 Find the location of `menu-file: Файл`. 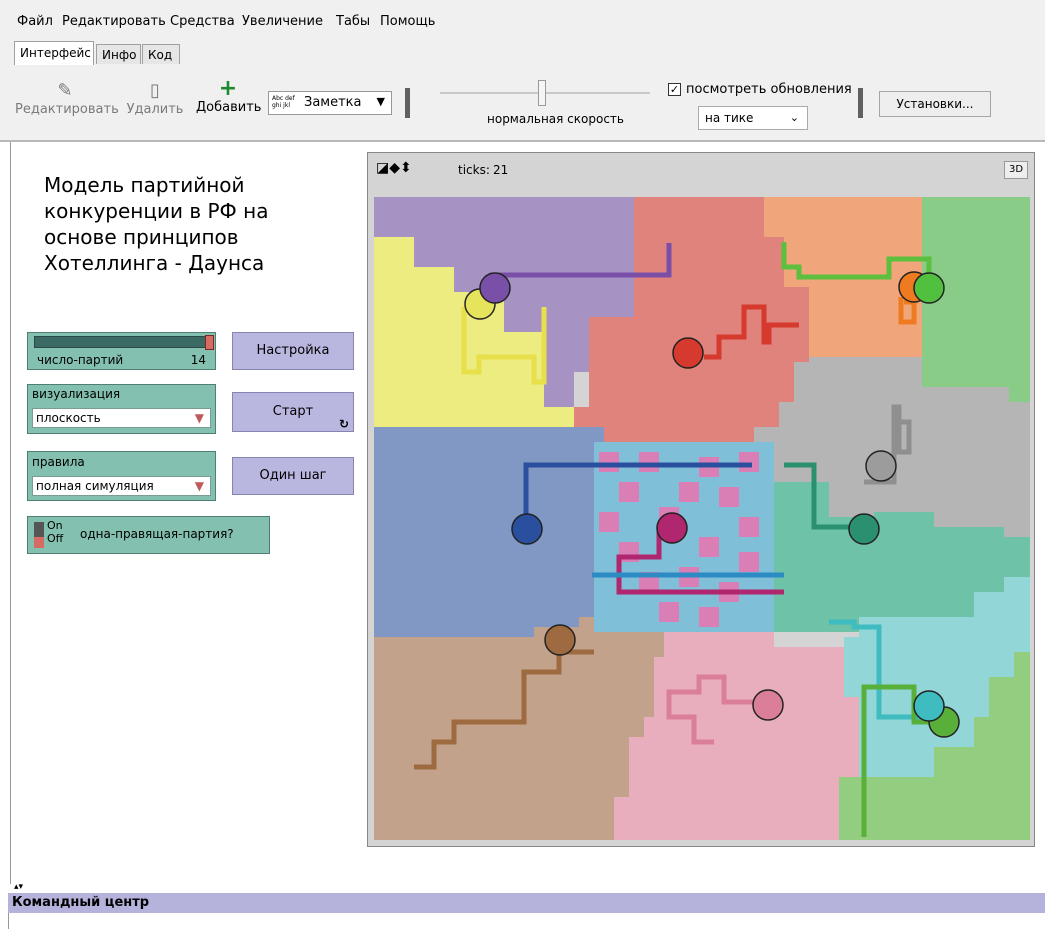

menu-file: Файл is located at coordinates (35, 21).